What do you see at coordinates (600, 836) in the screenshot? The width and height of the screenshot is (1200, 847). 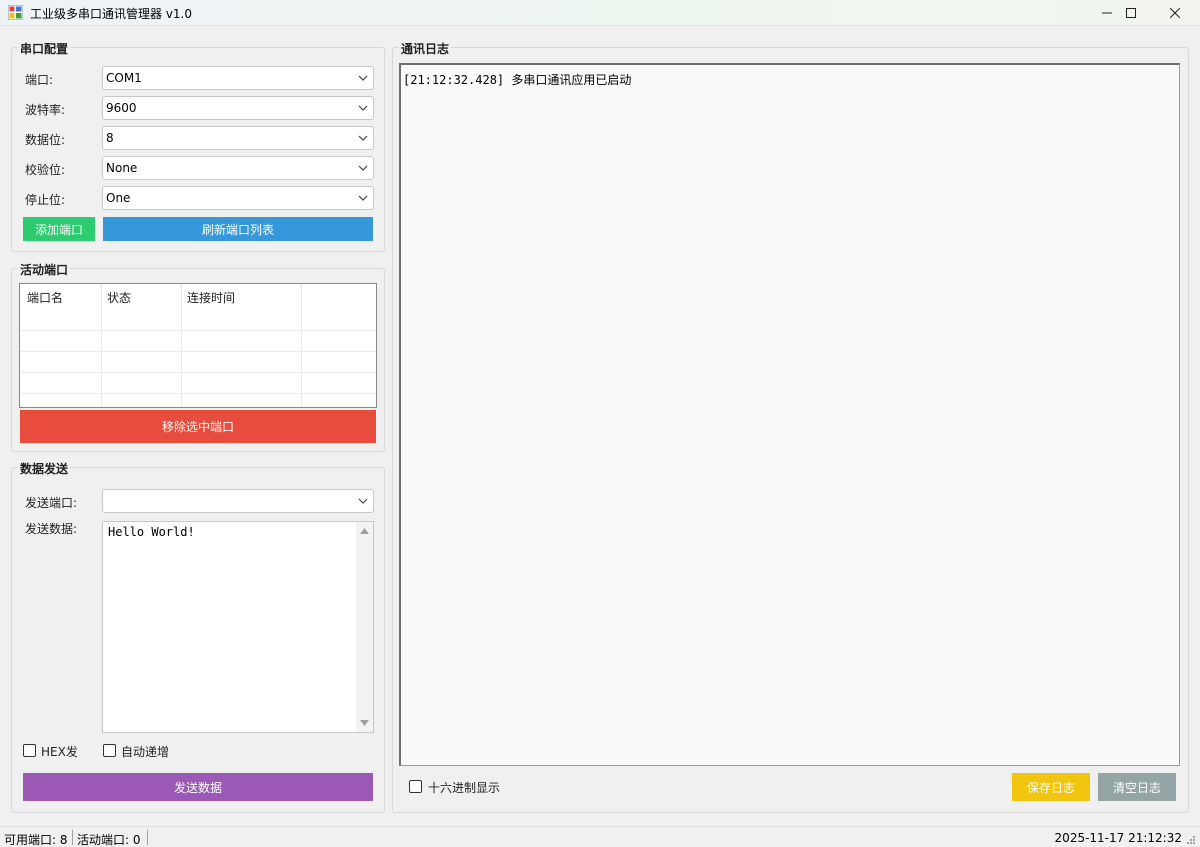 I see `status-bar: 可用端口: 8 活动端口: 0 2025-11-17 21:12:32` at bounding box center [600, 836].